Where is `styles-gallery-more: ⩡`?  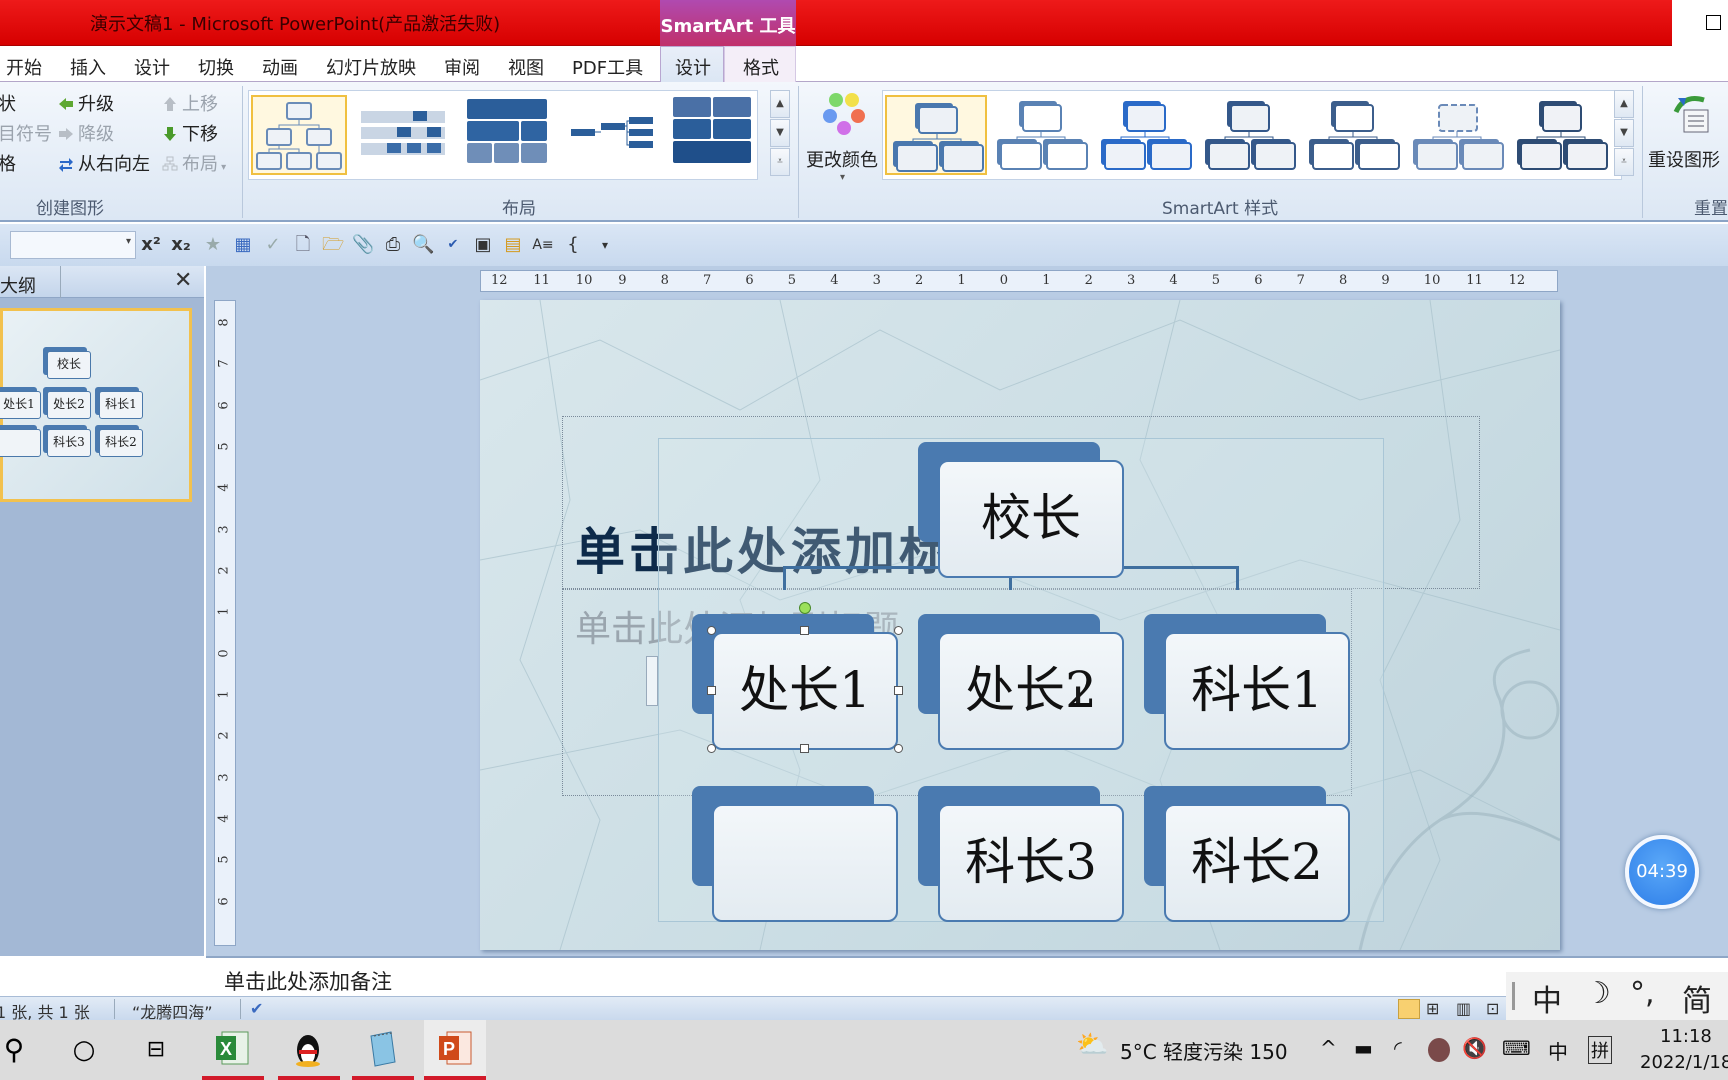
styles-gallery-more: ⩡ is located at coordinates (1624, 162).